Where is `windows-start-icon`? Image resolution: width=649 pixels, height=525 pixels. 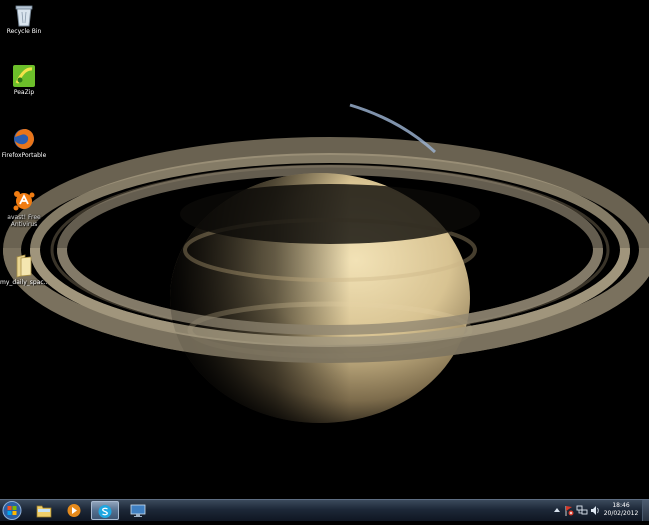
windows-start-icon is located at coordinates (12, 510).